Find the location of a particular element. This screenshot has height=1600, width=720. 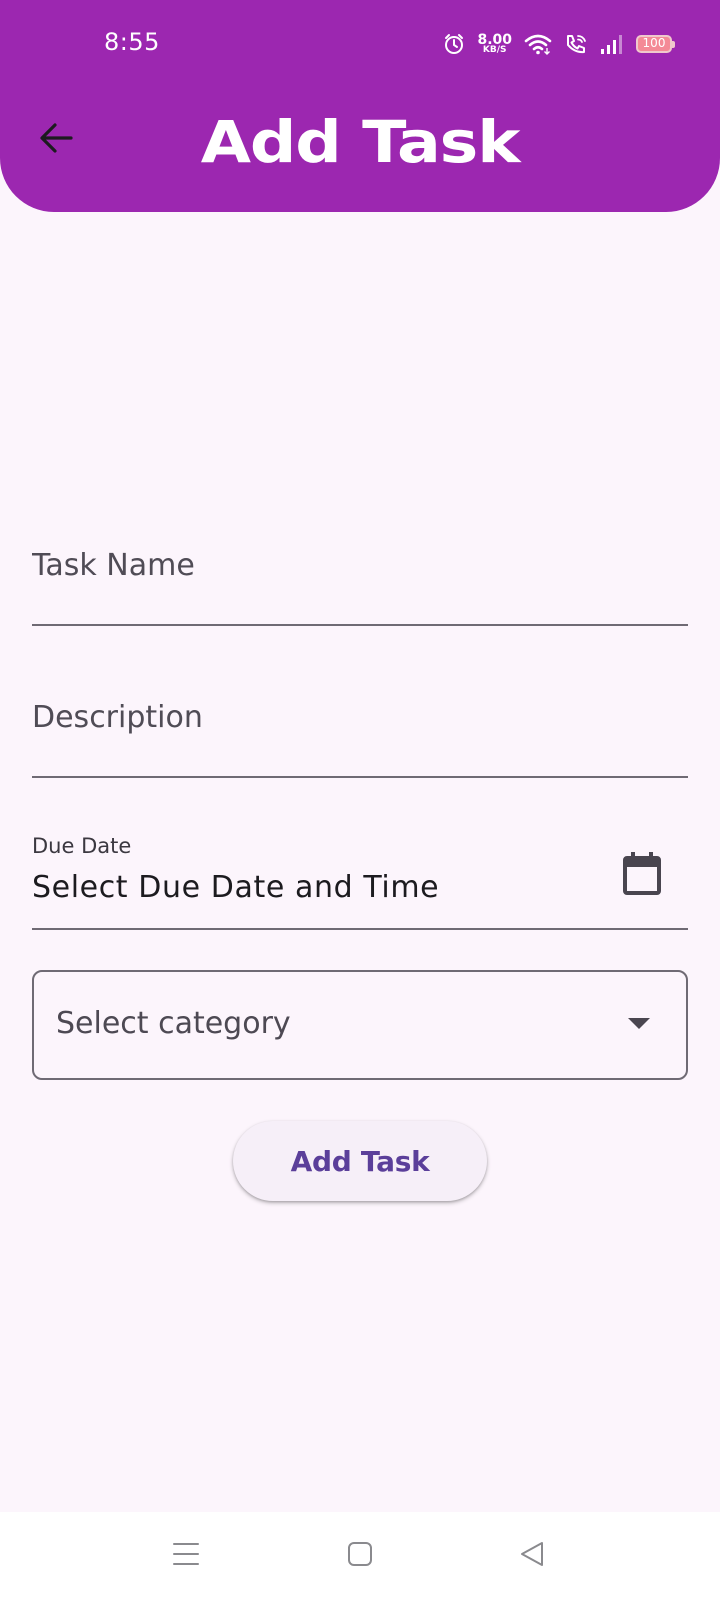

description-input is located at coordinates (360, 717).